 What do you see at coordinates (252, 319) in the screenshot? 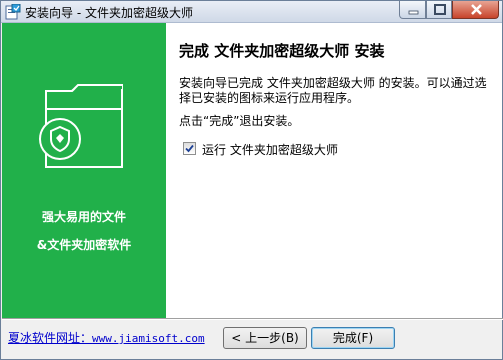
I see `footer-divider` at bounding box center [252, 319].